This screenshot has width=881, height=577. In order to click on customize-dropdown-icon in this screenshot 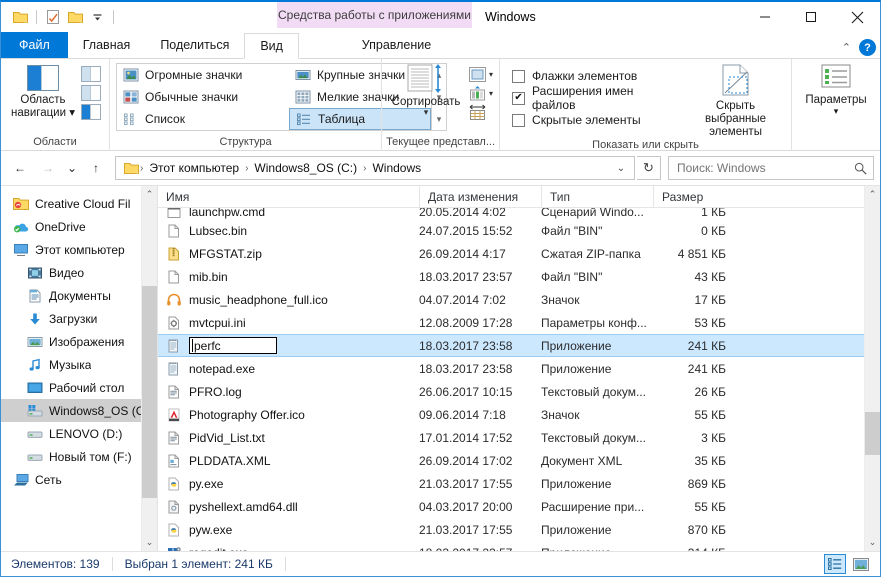, I will do `click(97, 17)`.